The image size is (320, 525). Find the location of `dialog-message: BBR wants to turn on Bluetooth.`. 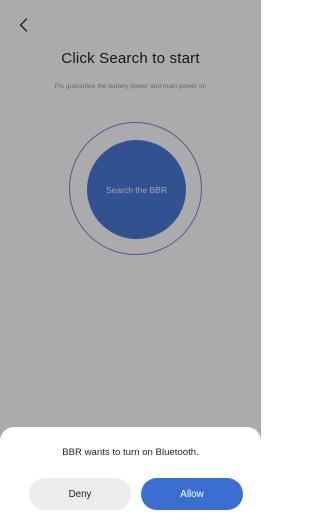

dialog-message: BBR wants to turn on Bluetooth. is located at coordinates (130, 452).